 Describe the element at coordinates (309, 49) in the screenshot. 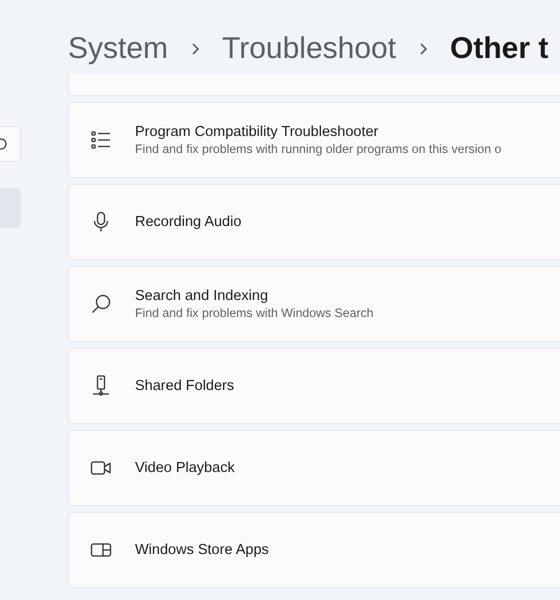

I see `breadcrumb-link: Troubleshoot` at that location.